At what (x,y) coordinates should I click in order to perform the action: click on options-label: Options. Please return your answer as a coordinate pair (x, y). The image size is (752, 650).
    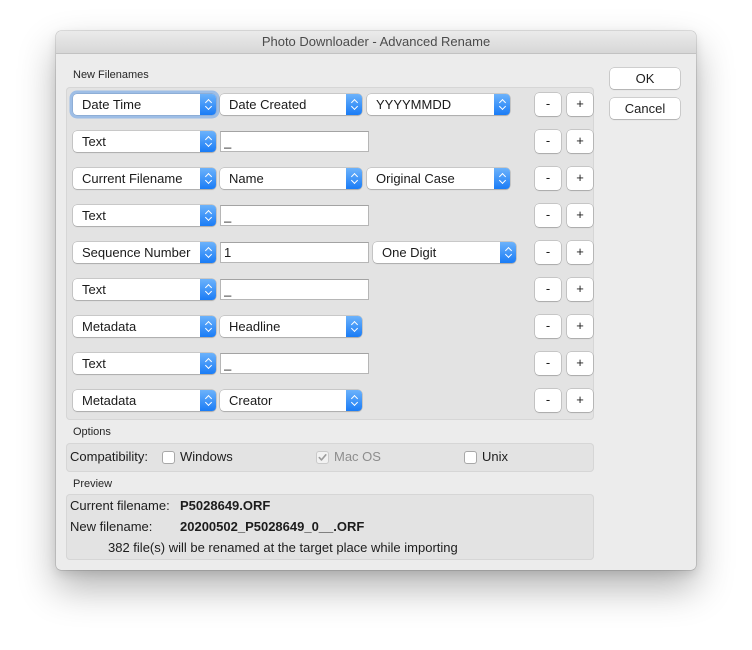
    Looking at the image, I should click on (92, 432).